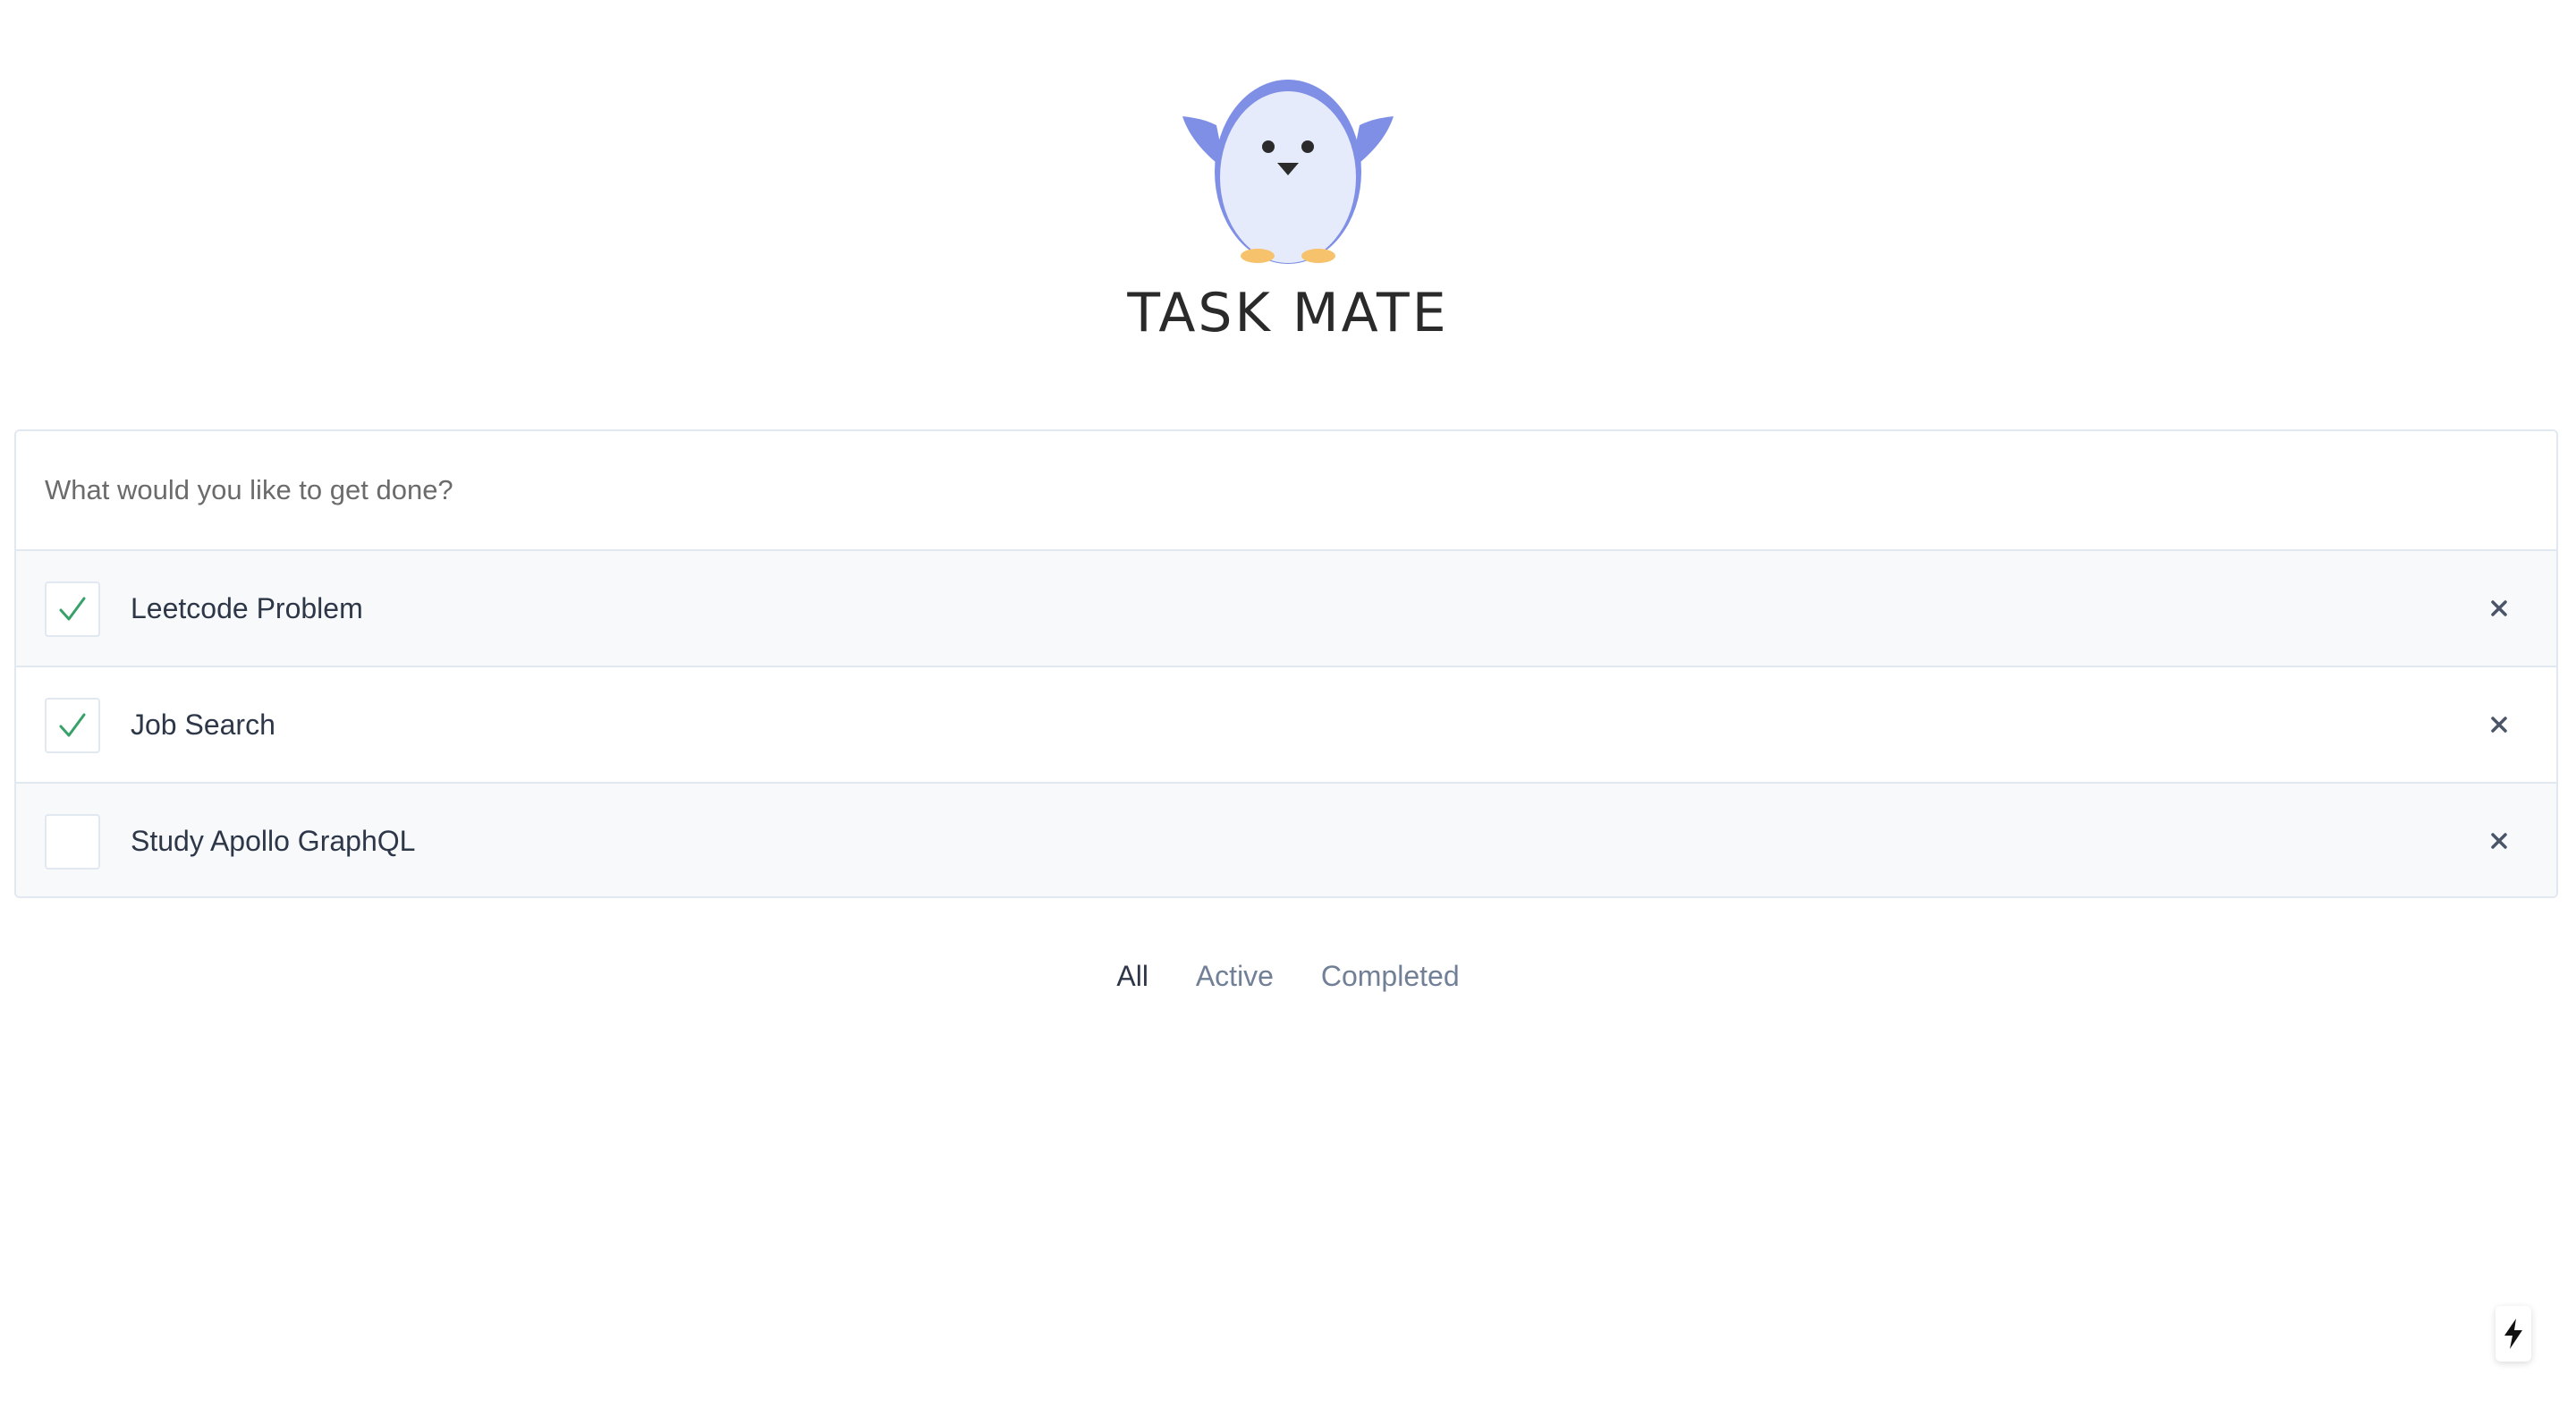  I want to click on filter-active: Active, so click(1235, 976).